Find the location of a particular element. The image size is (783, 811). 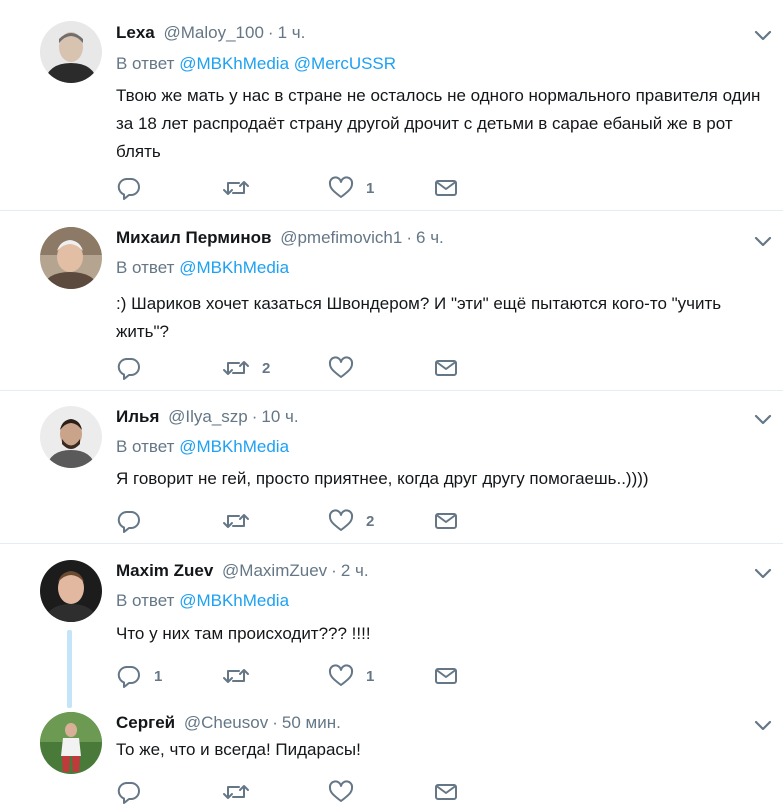

display-name: Михаил Перминов is located at coordinates (193, 237).